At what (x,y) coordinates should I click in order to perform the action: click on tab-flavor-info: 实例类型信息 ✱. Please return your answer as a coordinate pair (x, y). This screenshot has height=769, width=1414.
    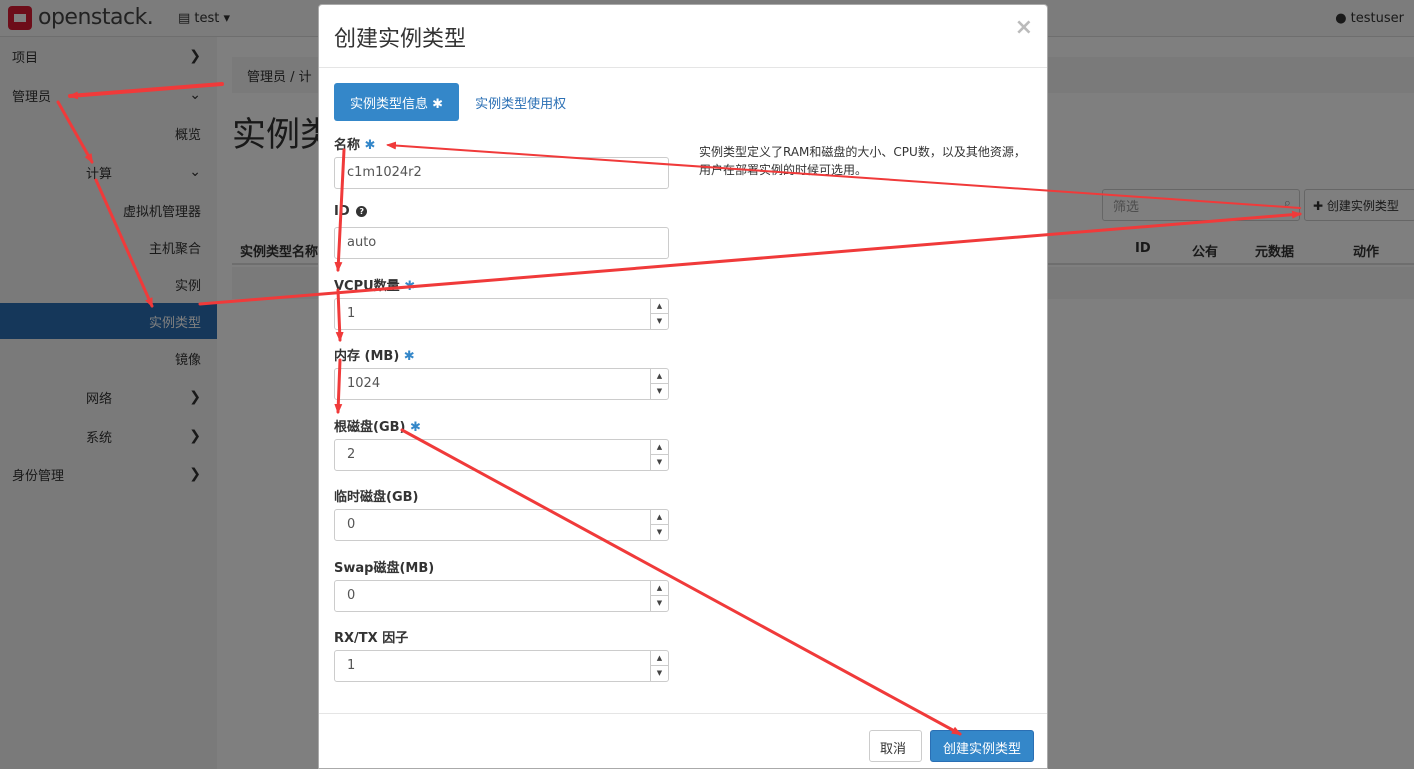
    Looking at the image, I should click on (397, 102).